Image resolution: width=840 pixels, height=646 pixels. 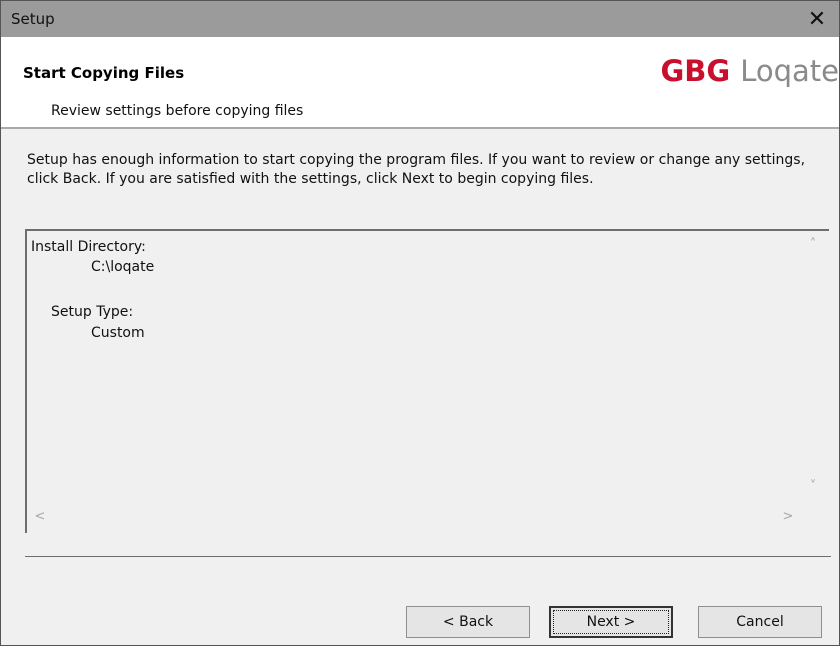 What do you see at coordinates (789, 71) in the screenshot?
I see `logo-secondary-text: Loqate` at bounding box center [789, 71].